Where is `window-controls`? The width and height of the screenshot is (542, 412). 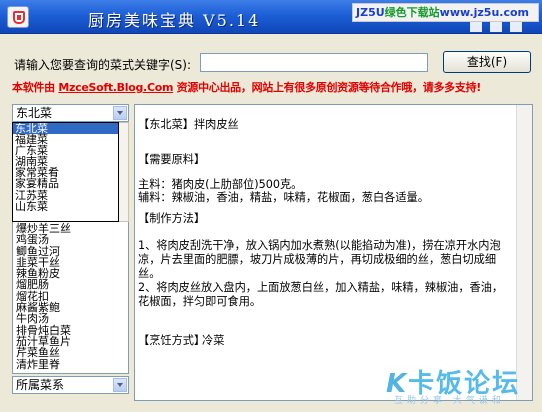
window-controls is located at coordinates (496, 27).